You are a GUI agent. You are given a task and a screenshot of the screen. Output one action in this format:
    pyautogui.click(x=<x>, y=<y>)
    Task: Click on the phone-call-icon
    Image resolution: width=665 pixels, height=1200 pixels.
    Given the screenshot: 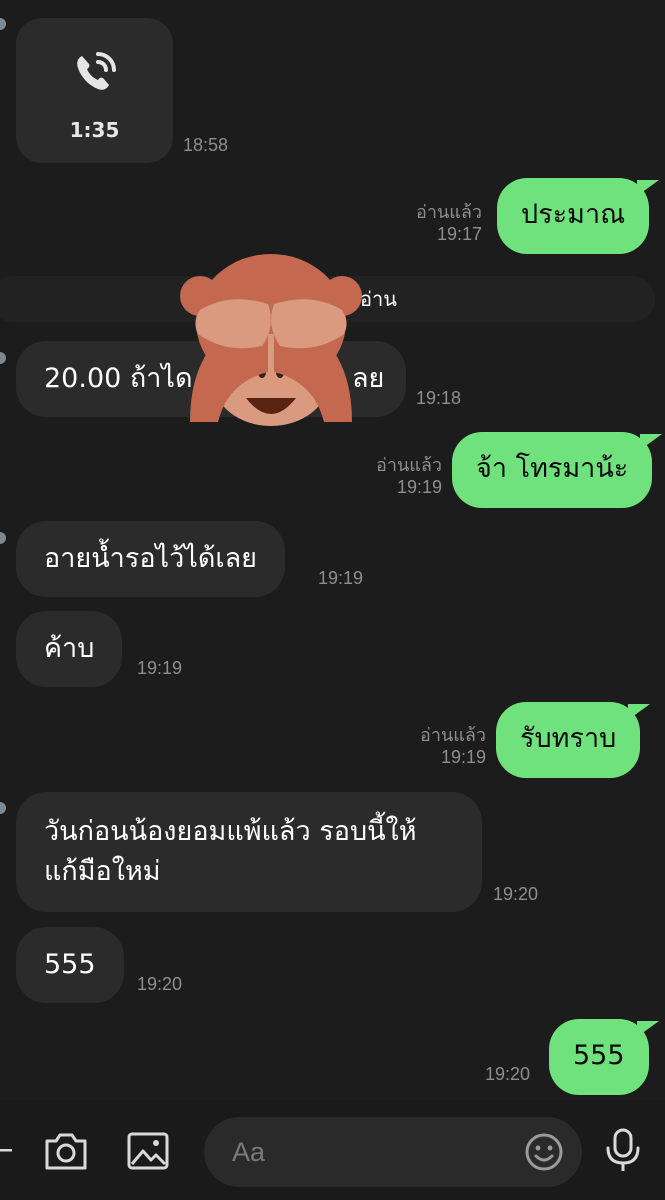 What is the action you would take?
    pyautogui.click(x=96, y=71)
    